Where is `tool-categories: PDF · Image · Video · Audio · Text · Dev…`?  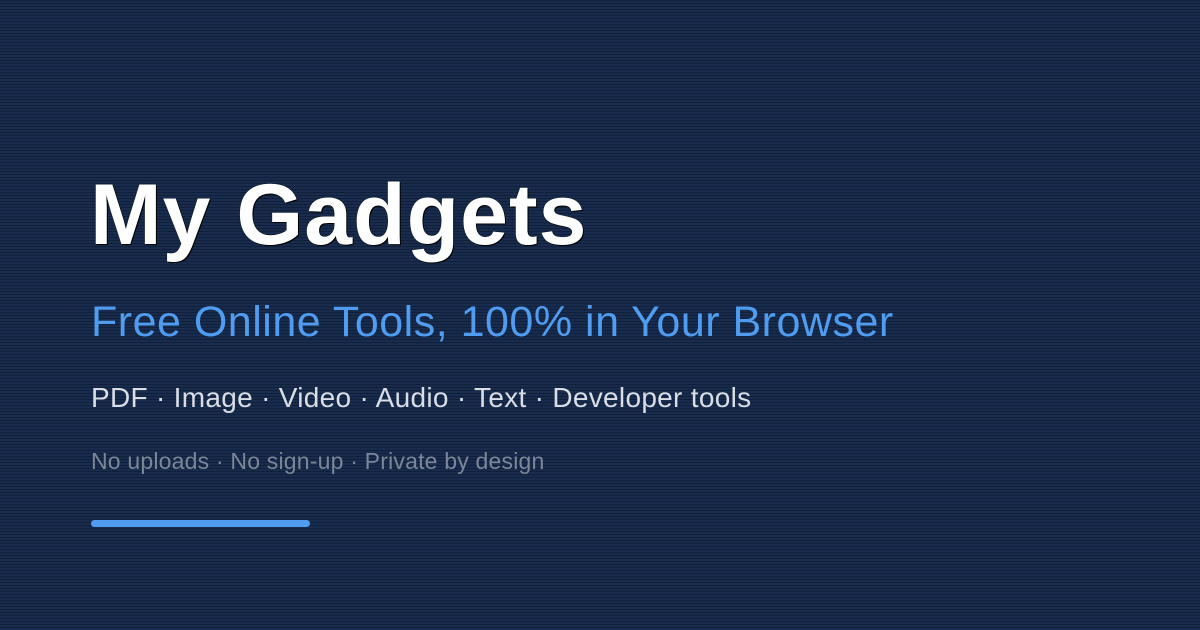
tool-categories: PDF · Image · Video · Audio · Text · Dev… is located at coordinates (421, 397).